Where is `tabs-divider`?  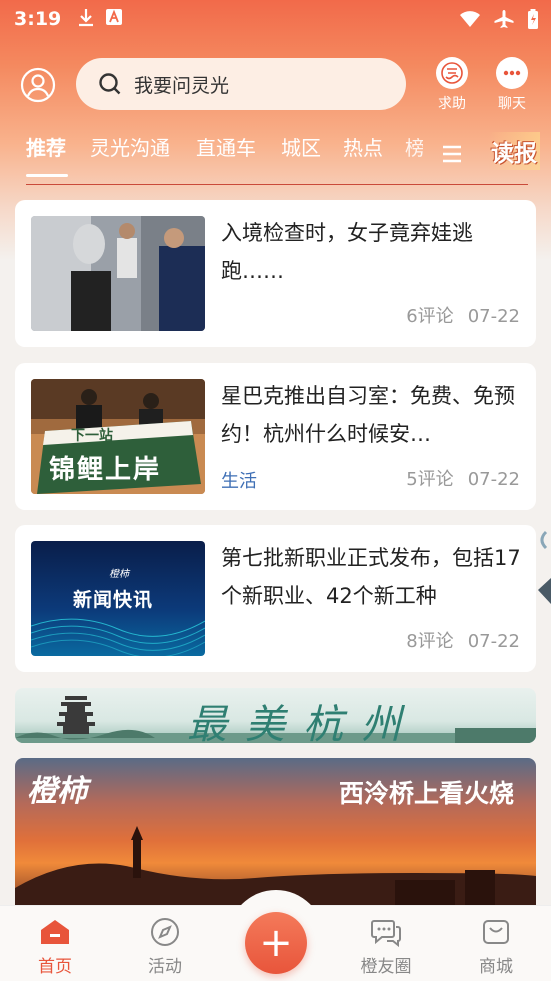
tabs-divider is located at coordinates (277, 184).